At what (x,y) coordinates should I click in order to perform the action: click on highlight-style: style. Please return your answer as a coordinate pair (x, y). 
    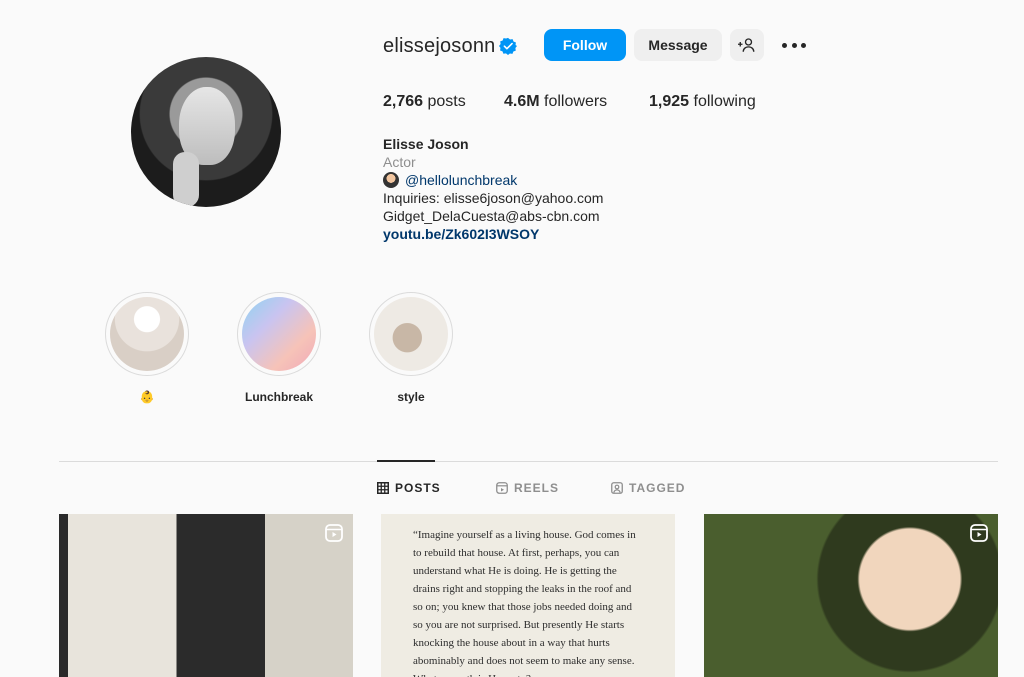
    Looking at the image, I should click on (411, 348).